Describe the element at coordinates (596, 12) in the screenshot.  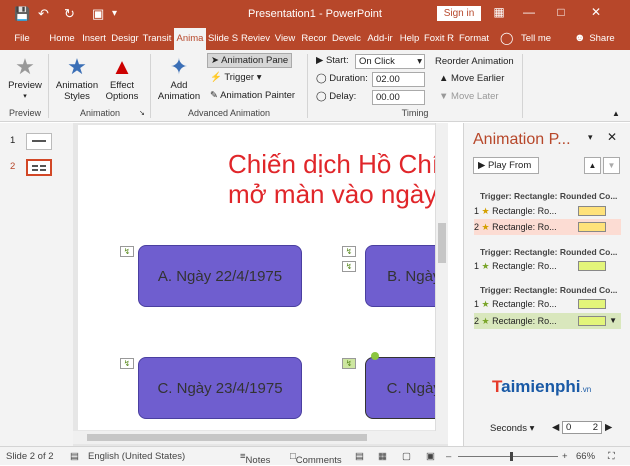
I see `close-icon: ✕` at that location.